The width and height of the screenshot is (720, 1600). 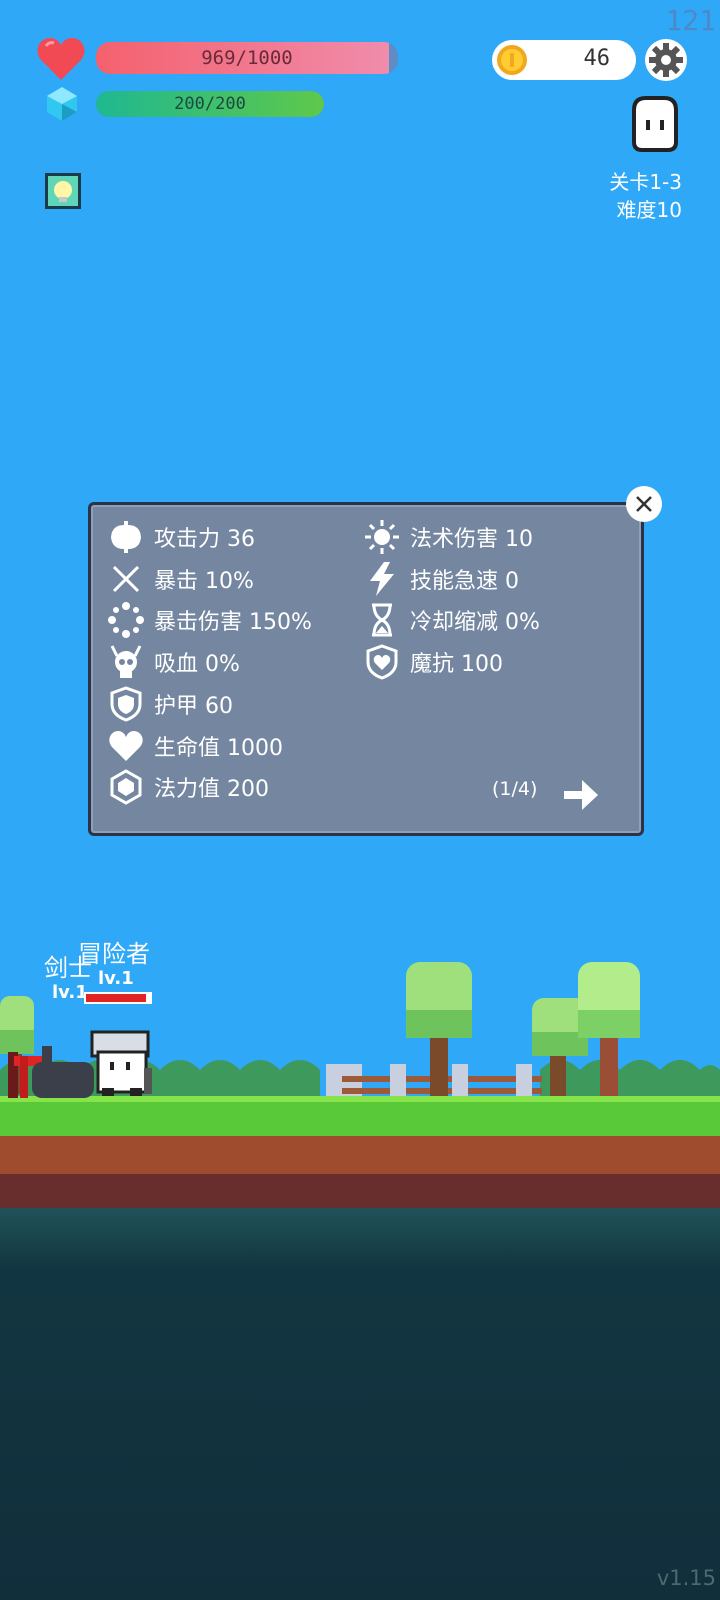 I want to click on grass-ground, so click(x=360, y=1116).